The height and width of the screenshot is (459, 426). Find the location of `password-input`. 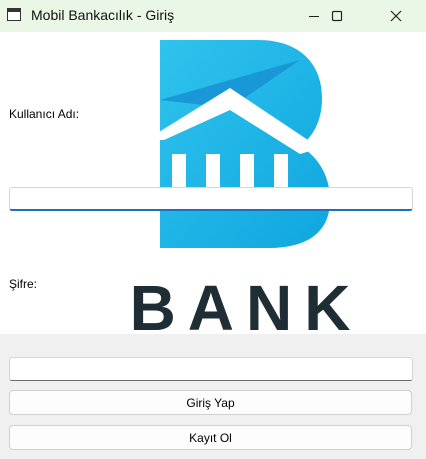

password-input is located at coordinates (211, 369).